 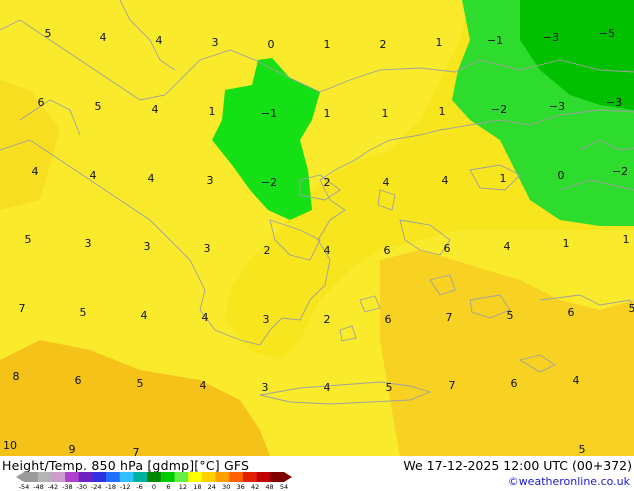 What do you see at coordinates (569, 481) in the screenshot?
I see `source-credit-link: ©weatheronline.co.uk` at bounding box center [569, 481].